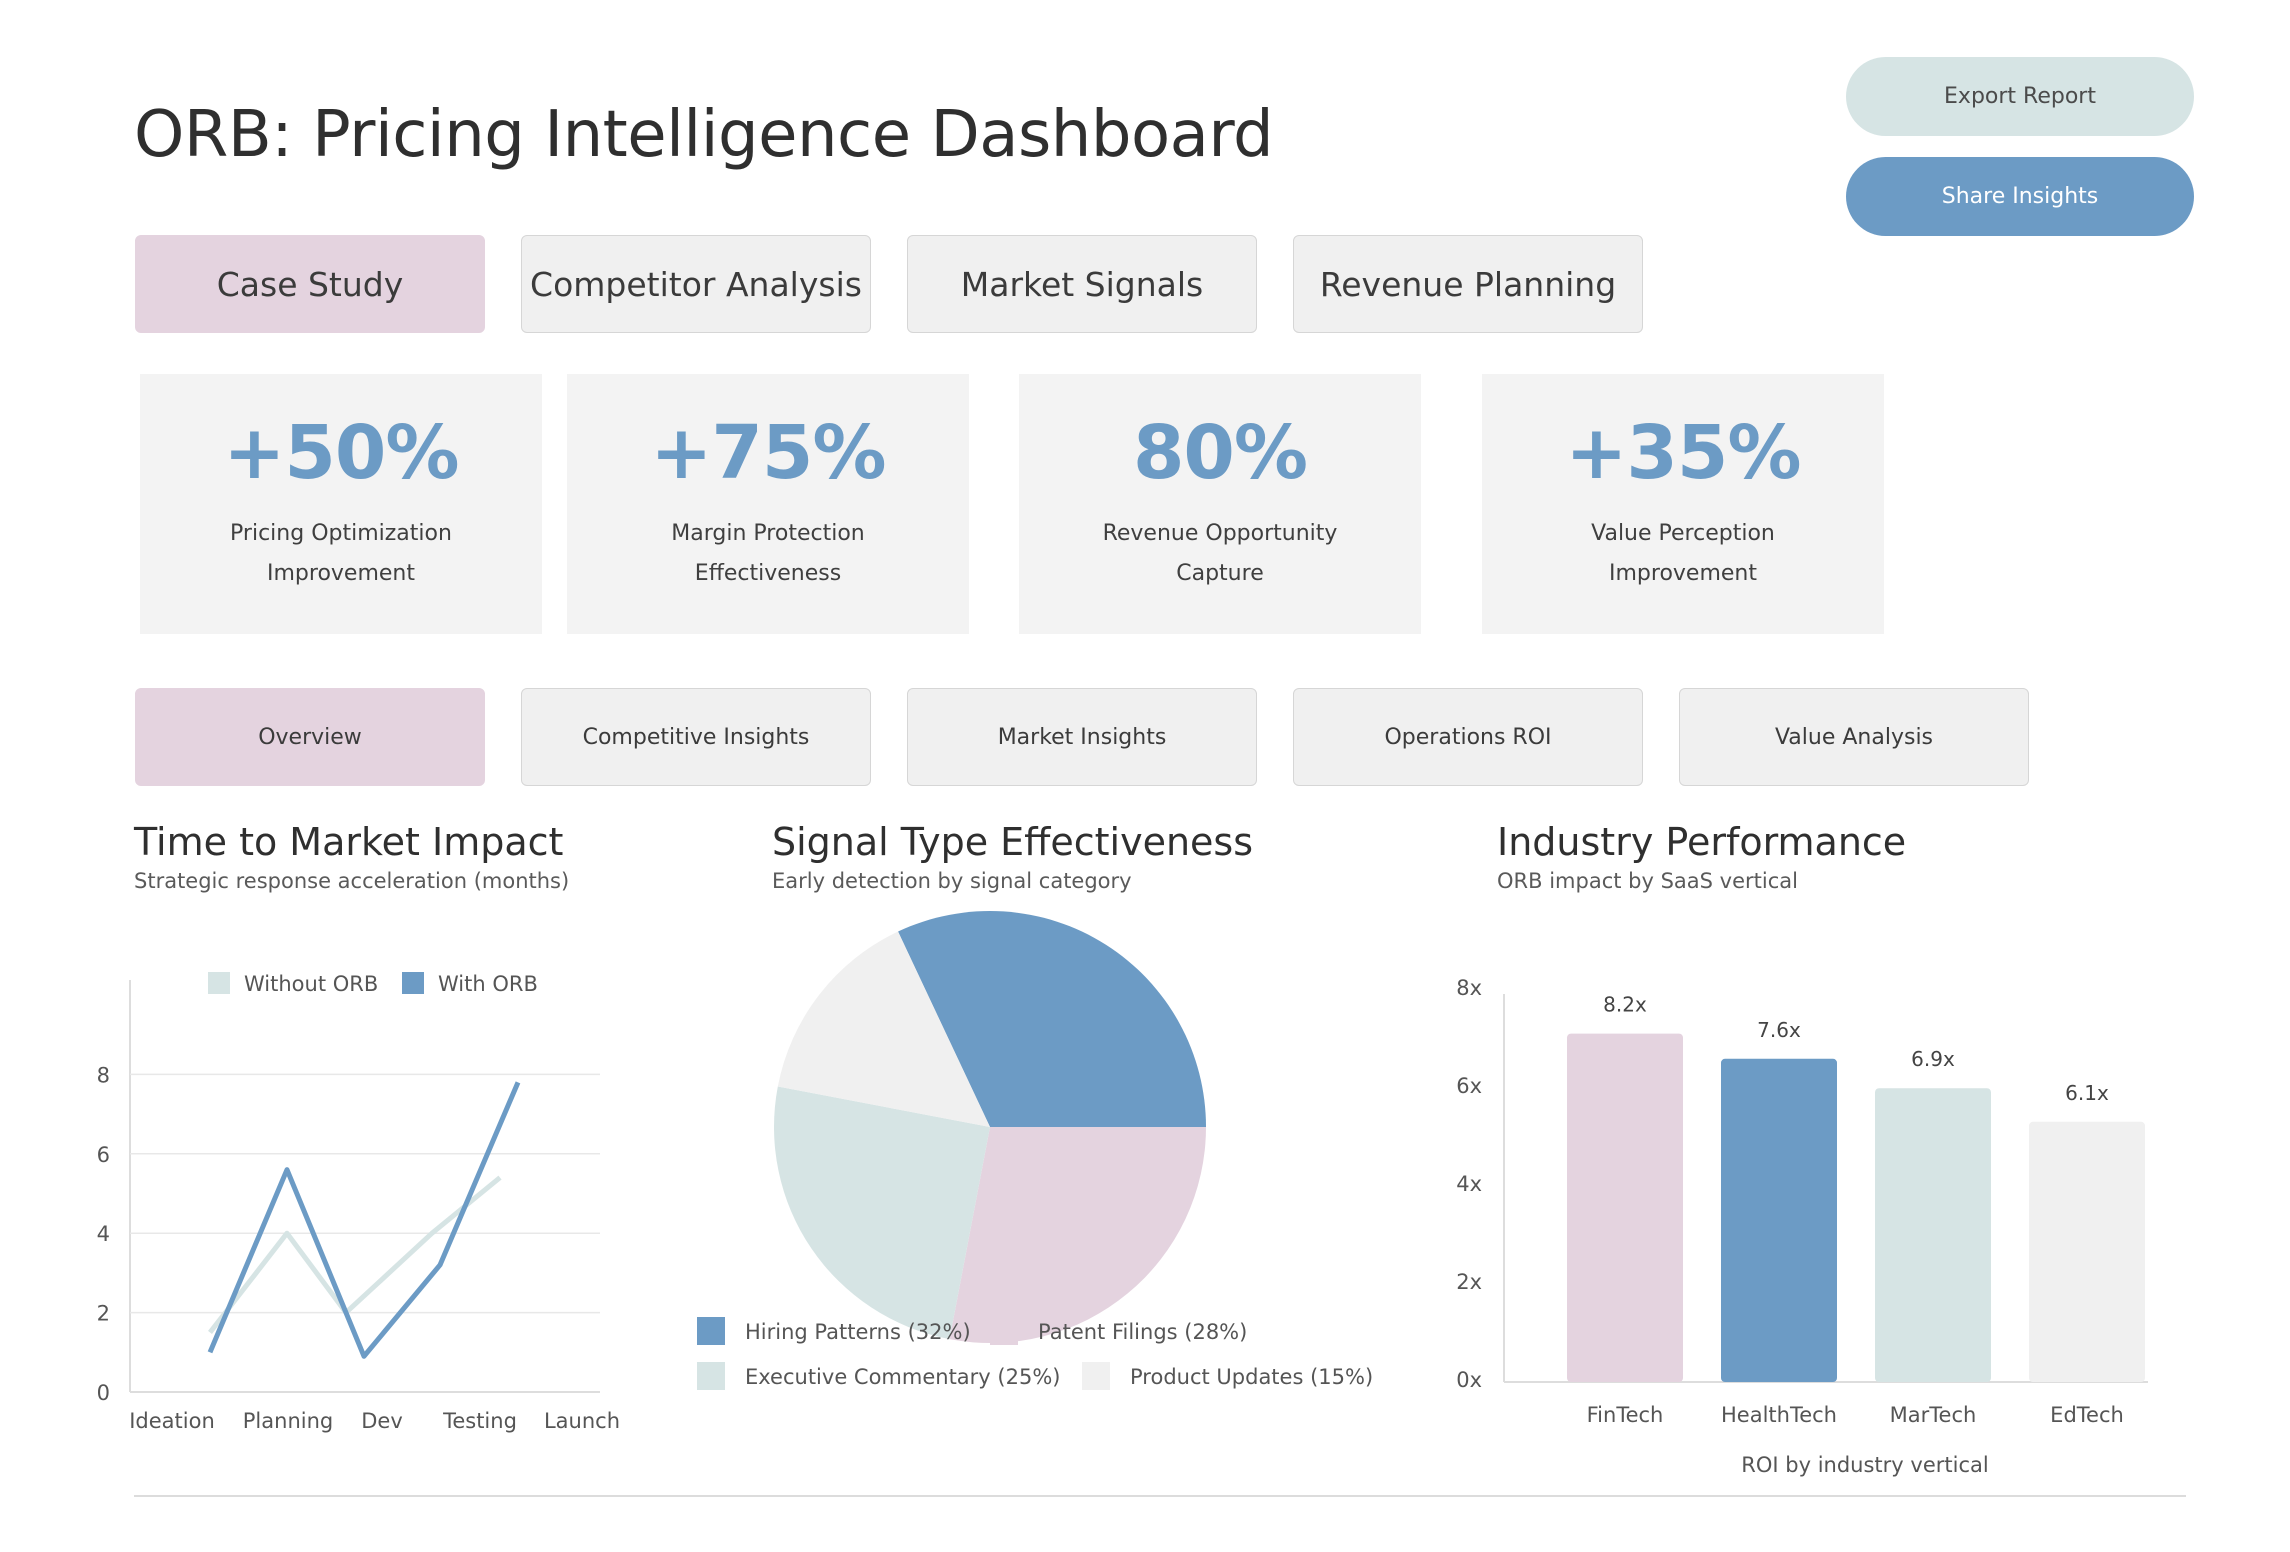  Describe the element at coordinates (352, 881) in the screenshot. I see `line-chart-subtitle: Strategic response acceleration (months)` at that location.